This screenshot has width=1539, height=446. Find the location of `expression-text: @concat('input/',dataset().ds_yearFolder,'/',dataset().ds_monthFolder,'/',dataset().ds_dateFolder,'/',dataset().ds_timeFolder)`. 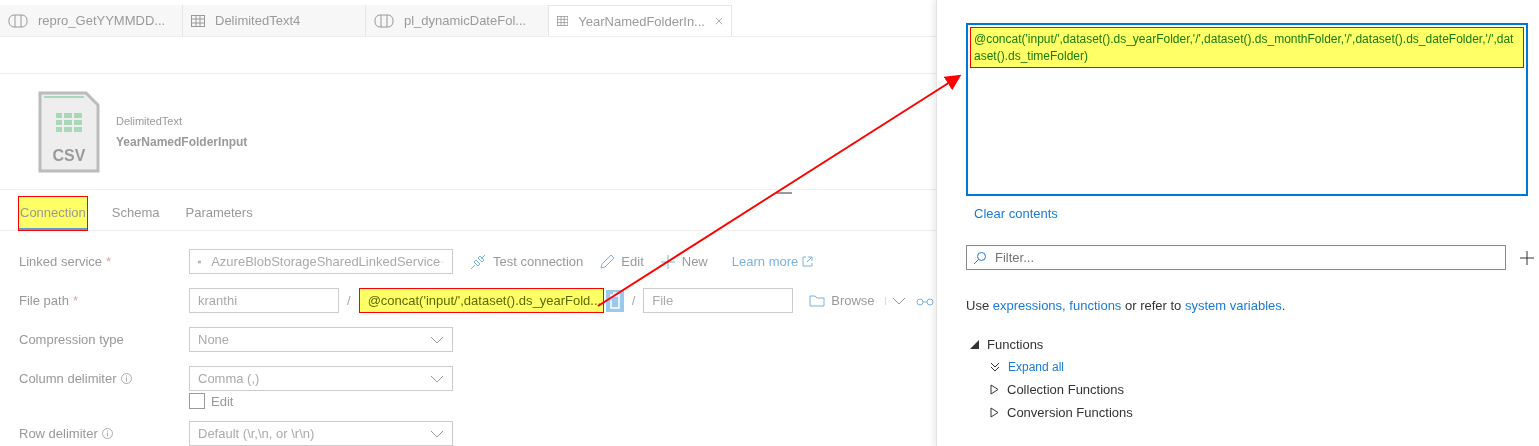

expression-text: @concat('input/',dataset().ds_yearFolder,'/',dataset().ds_monthFolder,'/',dataset().ds_dateFolder,'/',dataset().ds_timeFolder) is located at coordinates (1247, 47).